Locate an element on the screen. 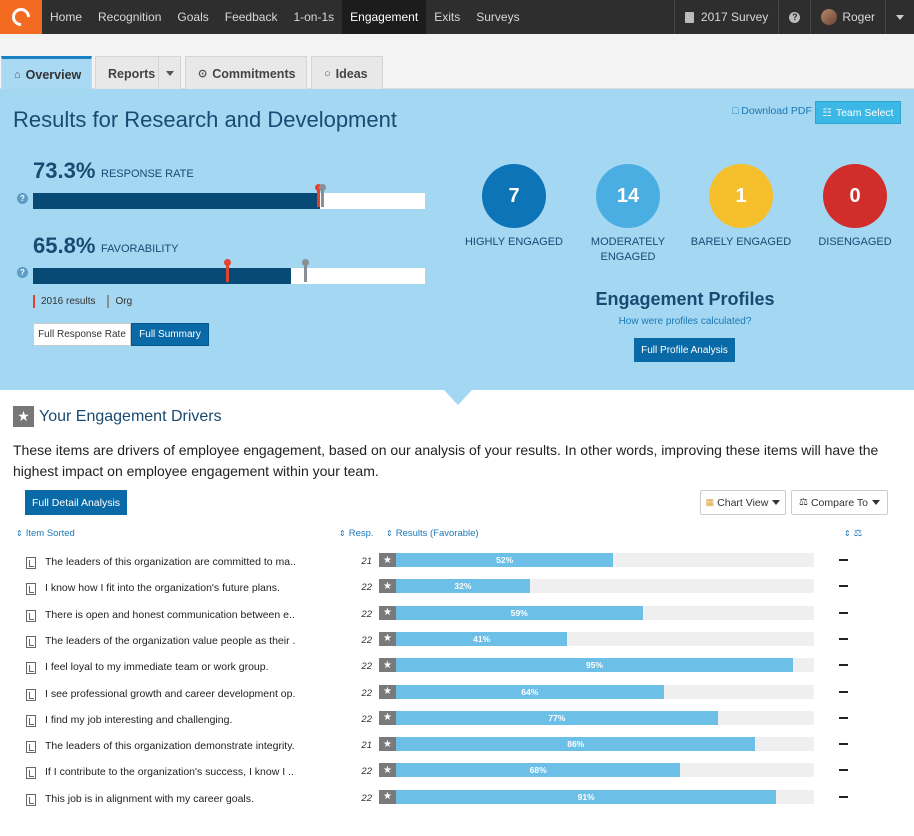 Image resolution: width=914 pixels, height=836 pixels. result-bar-track: 64% is located at coordinates (605, 691).